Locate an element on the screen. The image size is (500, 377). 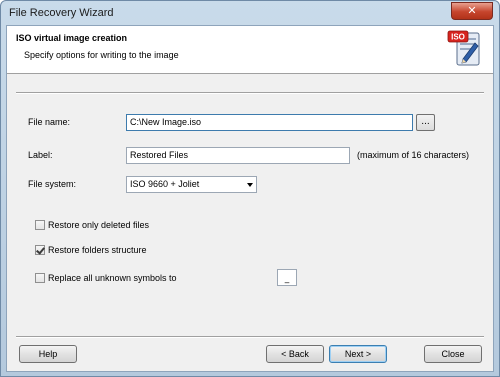
title-bar: File Recovery Wizard ✕ is located at coordinates (250, 13).